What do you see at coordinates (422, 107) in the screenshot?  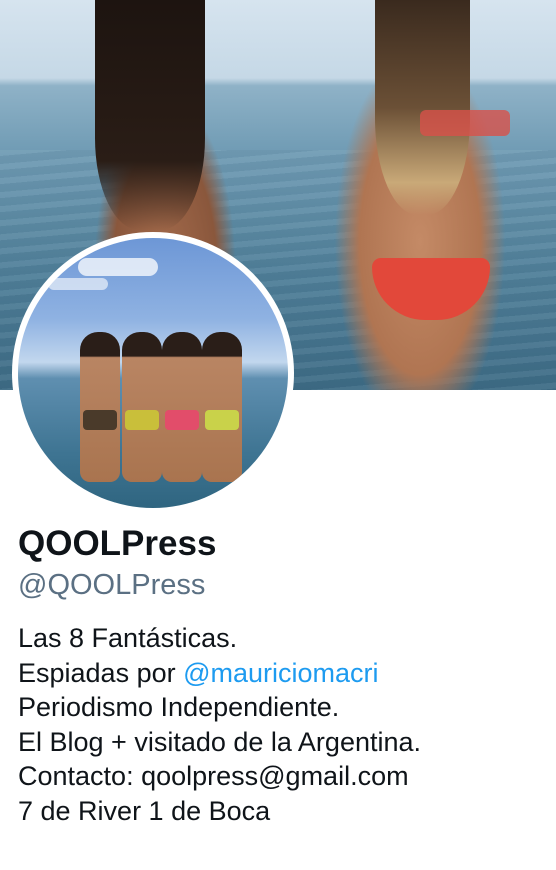 I see `banner-hair-right` at bounding box center [422, 107].